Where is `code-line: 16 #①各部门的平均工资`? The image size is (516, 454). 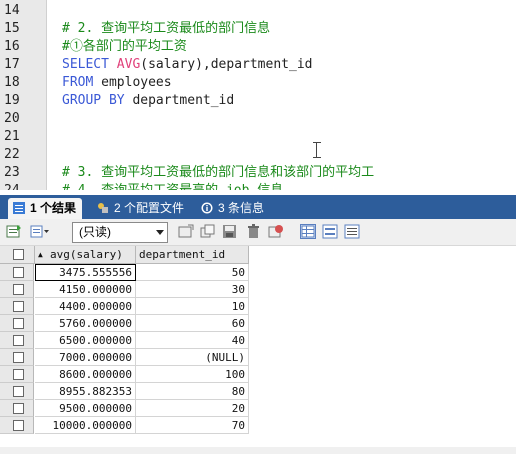 code-line: 16 #①各部门的平均工资 is located at coordinates (258, 47).